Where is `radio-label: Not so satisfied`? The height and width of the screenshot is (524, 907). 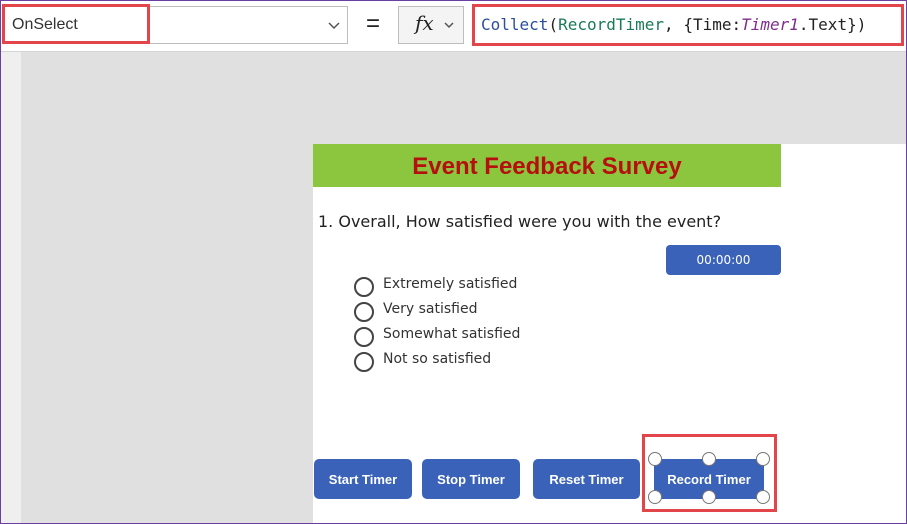 radio-label: Not so satisfied is located at coordinates (437, 359).